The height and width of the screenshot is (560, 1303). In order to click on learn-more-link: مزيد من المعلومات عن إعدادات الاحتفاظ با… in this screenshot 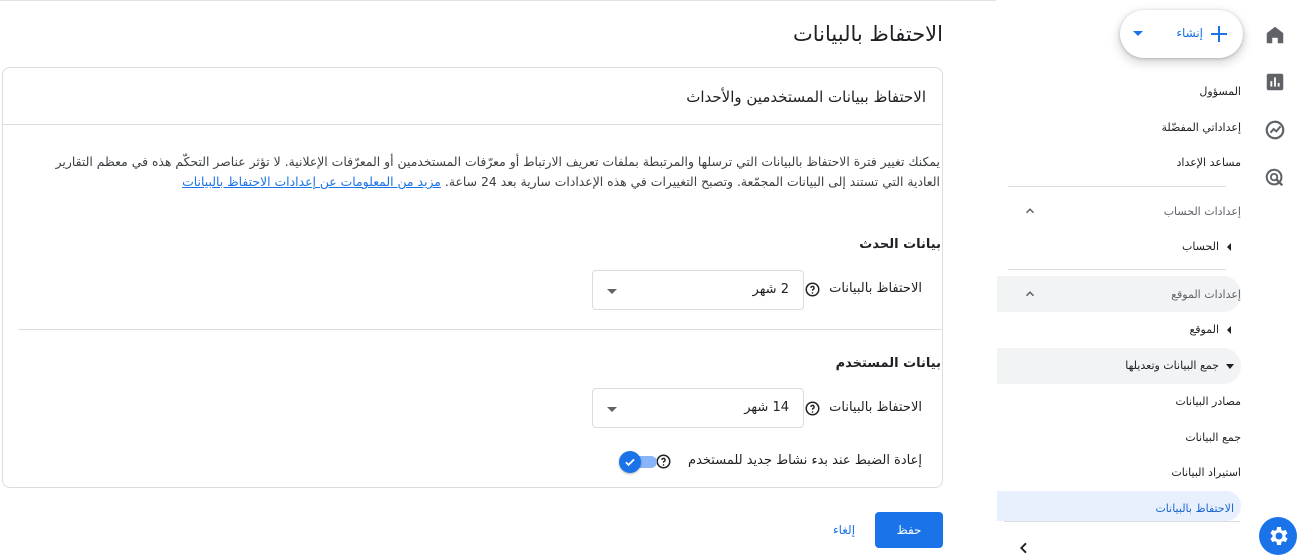, I will do `click(311, 181)`.